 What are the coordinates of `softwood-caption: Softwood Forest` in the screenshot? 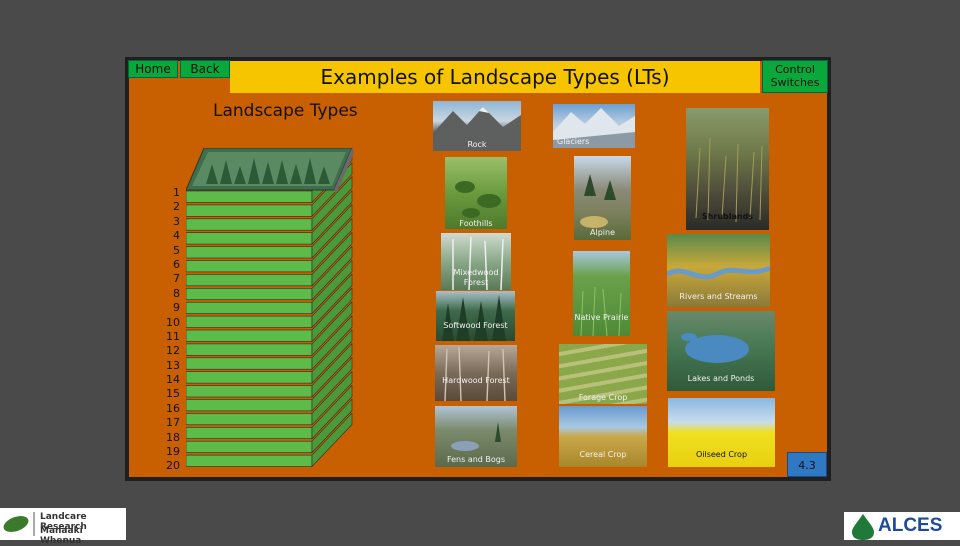 It's located at (475, 325).